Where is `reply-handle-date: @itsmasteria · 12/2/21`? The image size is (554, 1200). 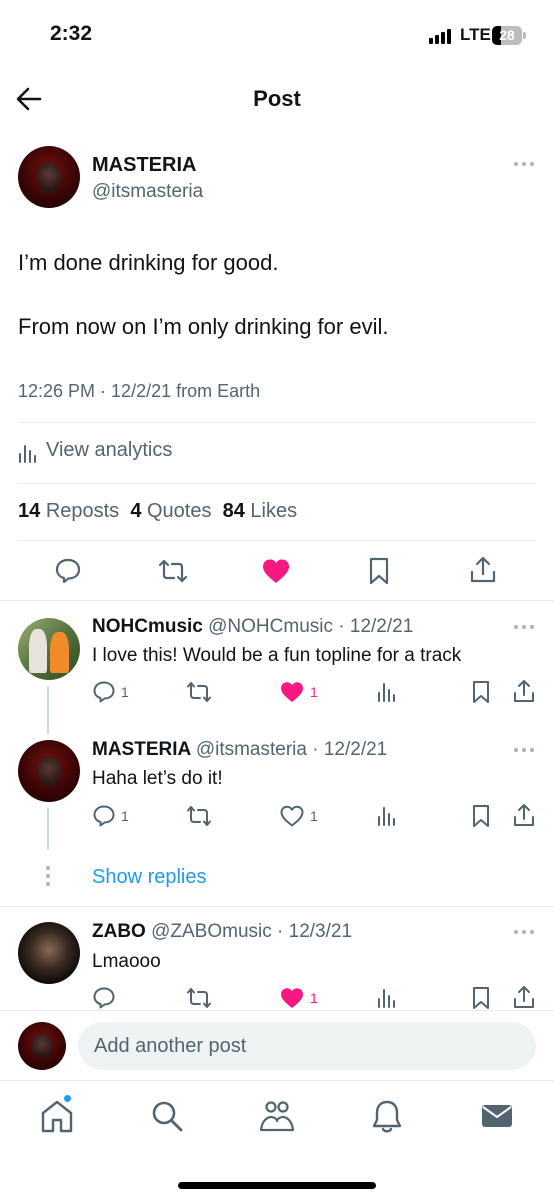 reply-handle-date: @itsmasteria · 12/2/21 is located at coordinates (291, 749).